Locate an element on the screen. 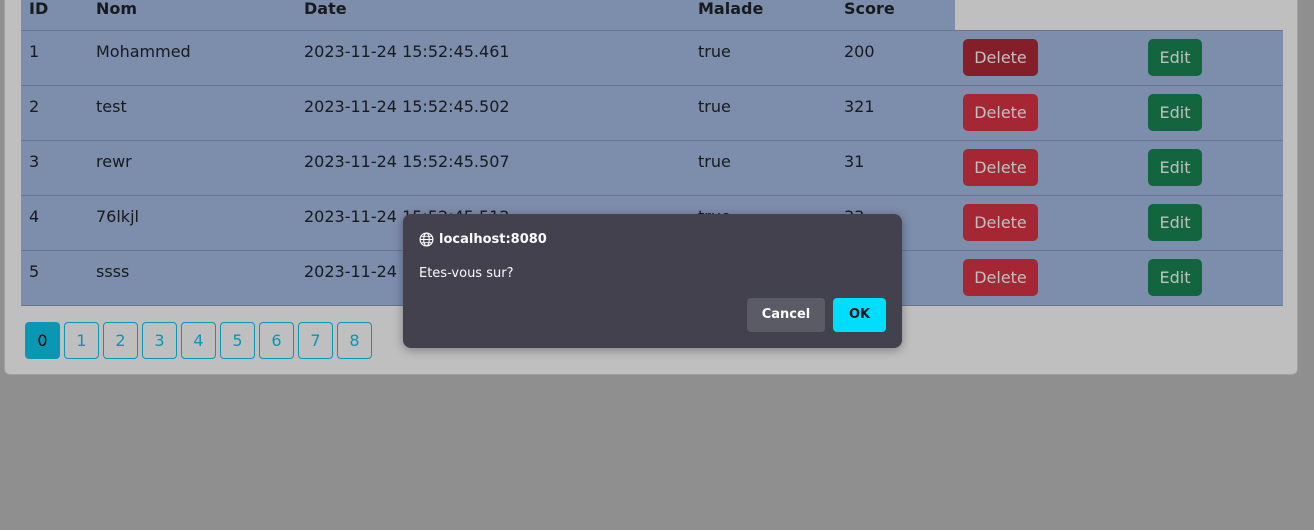  dialog-message: Etes-vous sur? is located at coordinates (466, 273).